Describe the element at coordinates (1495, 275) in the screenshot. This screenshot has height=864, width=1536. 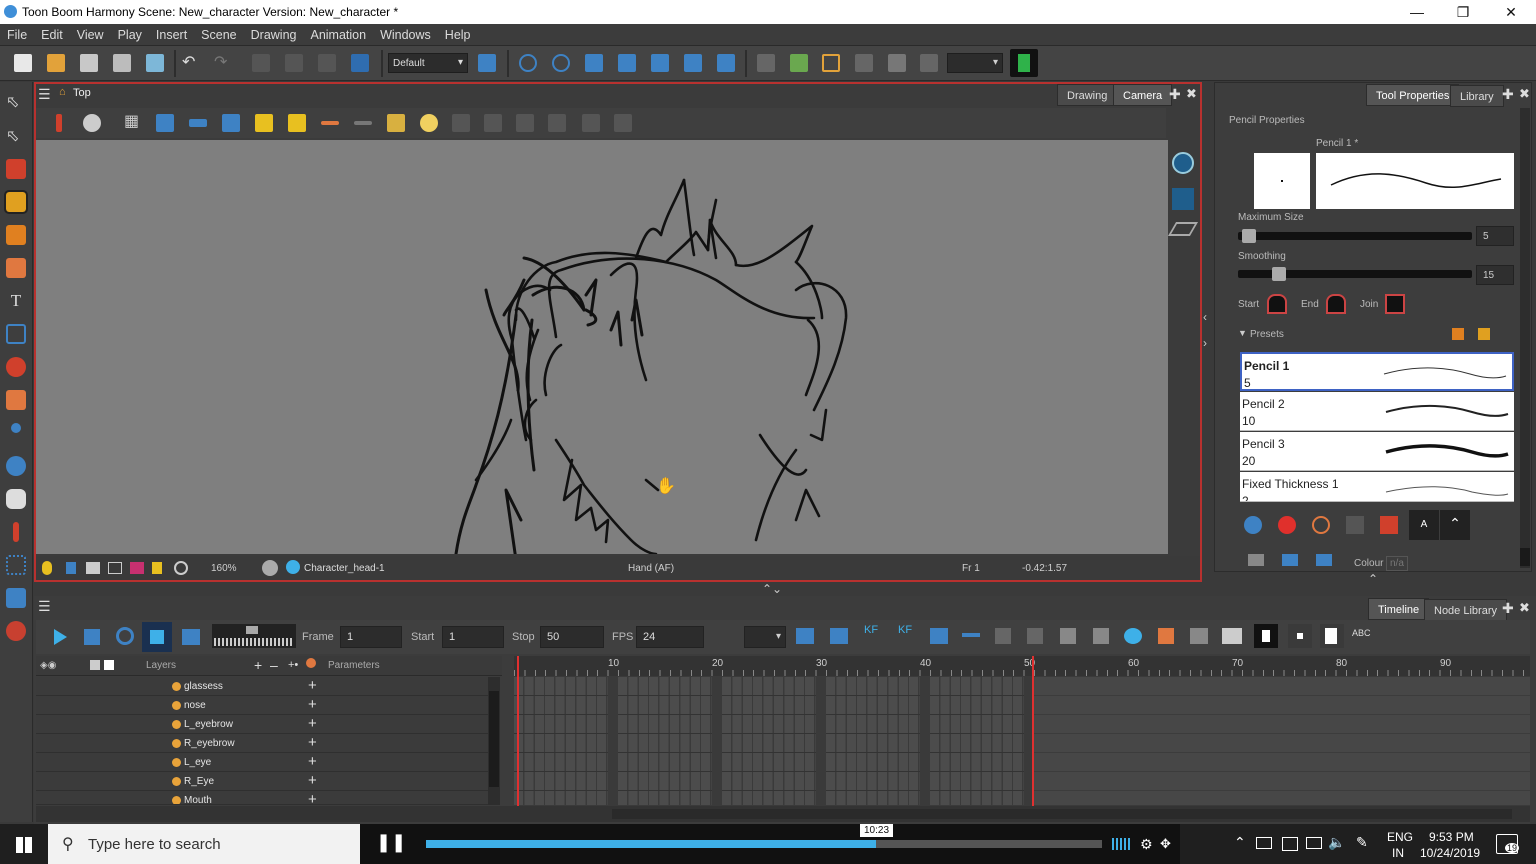
I see `smoothing-input: 15` at that location.